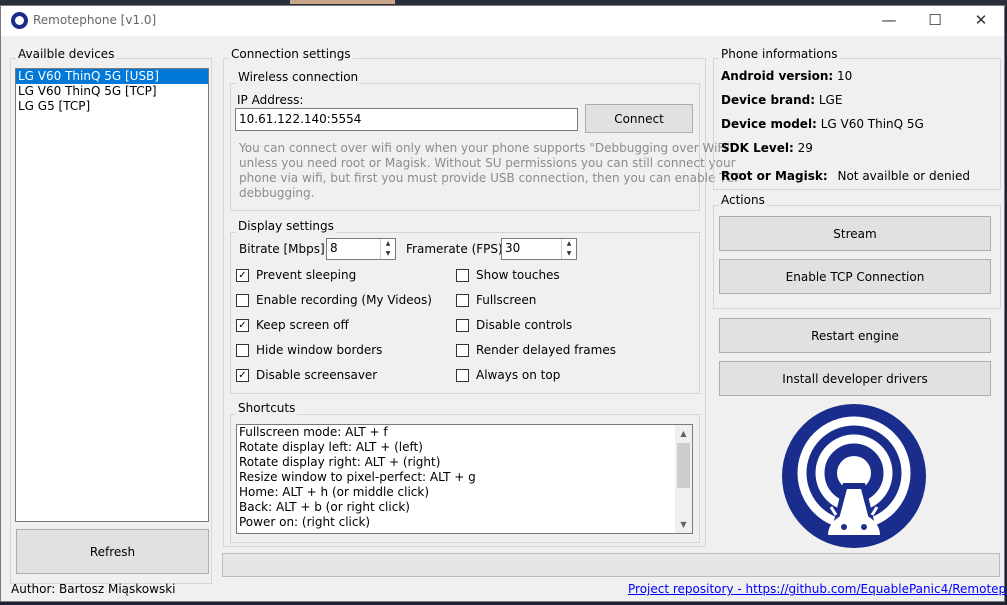  I want to click on connection-settings-legend: Connection settings, so click(291, 54).